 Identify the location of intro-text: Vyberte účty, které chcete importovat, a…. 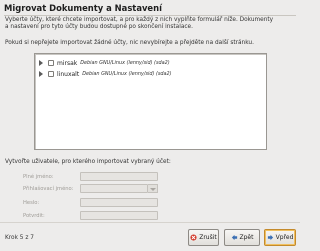
(150, 24).